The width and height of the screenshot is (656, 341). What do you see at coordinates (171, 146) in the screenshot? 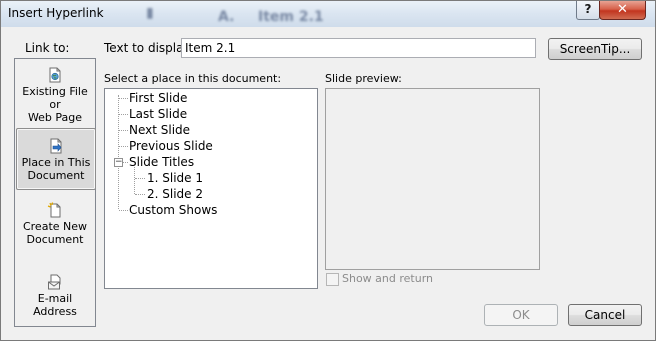
I see `tree-item-previous-slide: Previous Slide` at bounding box center [171, 146].